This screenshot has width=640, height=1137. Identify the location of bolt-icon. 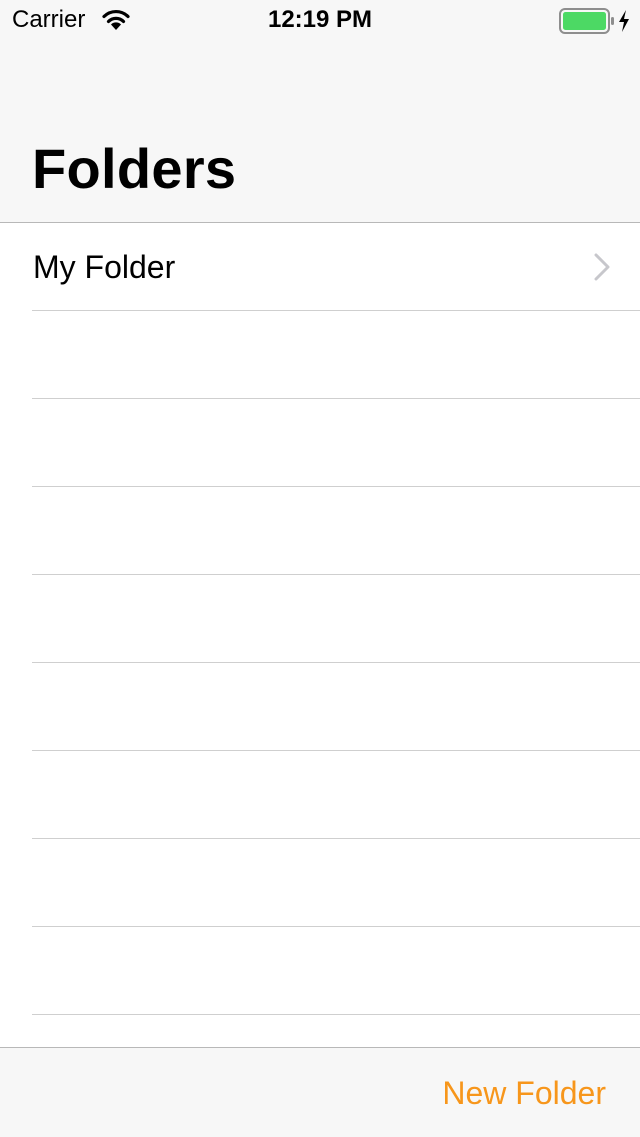
(624, 21).